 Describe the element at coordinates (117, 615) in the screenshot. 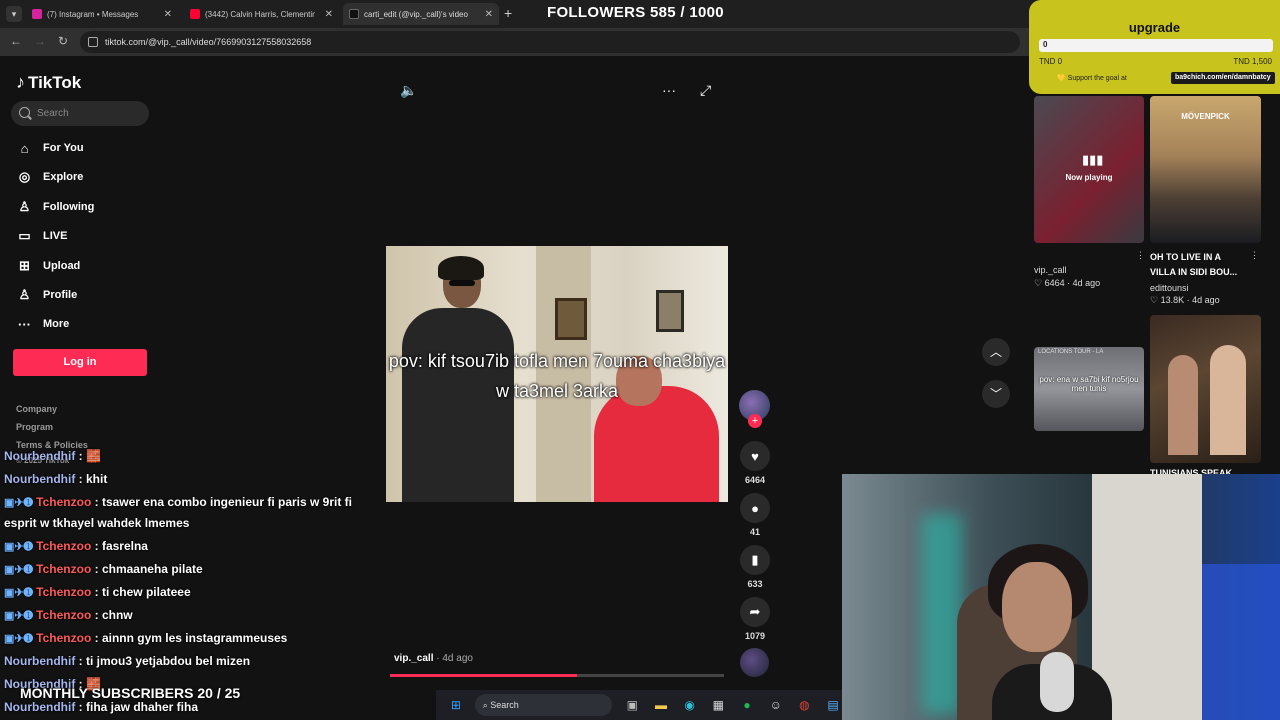

I see `chat-text: chnw` at that location.